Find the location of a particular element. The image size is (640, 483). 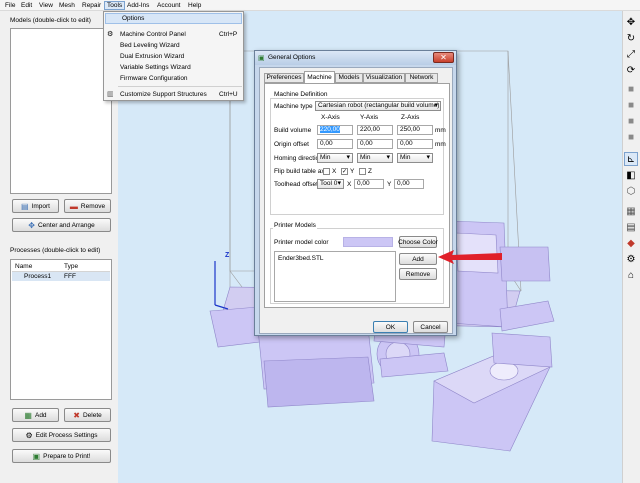

view-top-icon: ■ is located at coordinates (631, 105).